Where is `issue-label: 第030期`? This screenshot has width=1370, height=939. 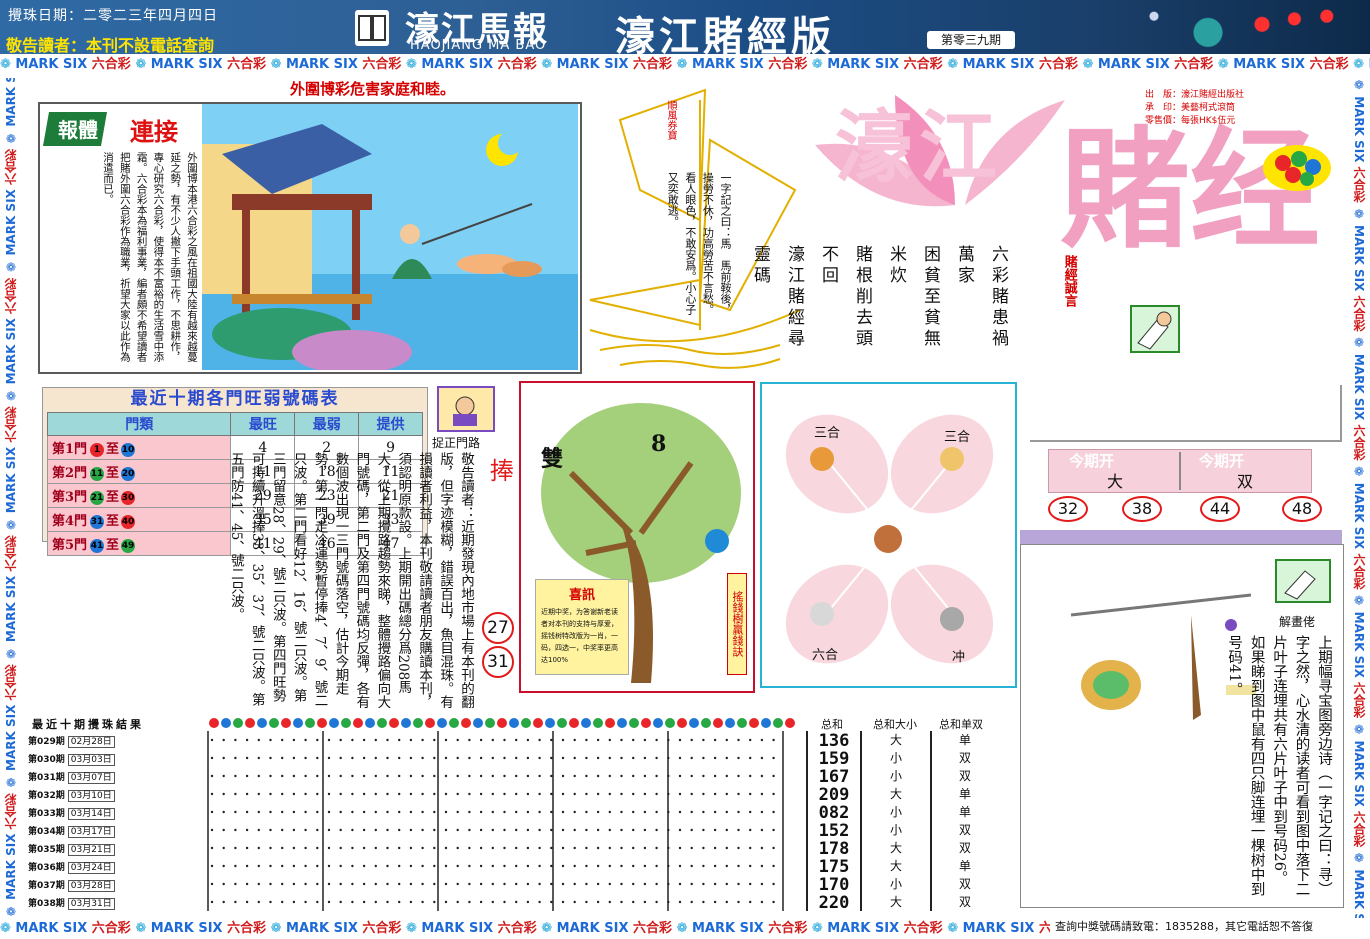 issue-label: 第030期 is located at coordinates (46, 760).